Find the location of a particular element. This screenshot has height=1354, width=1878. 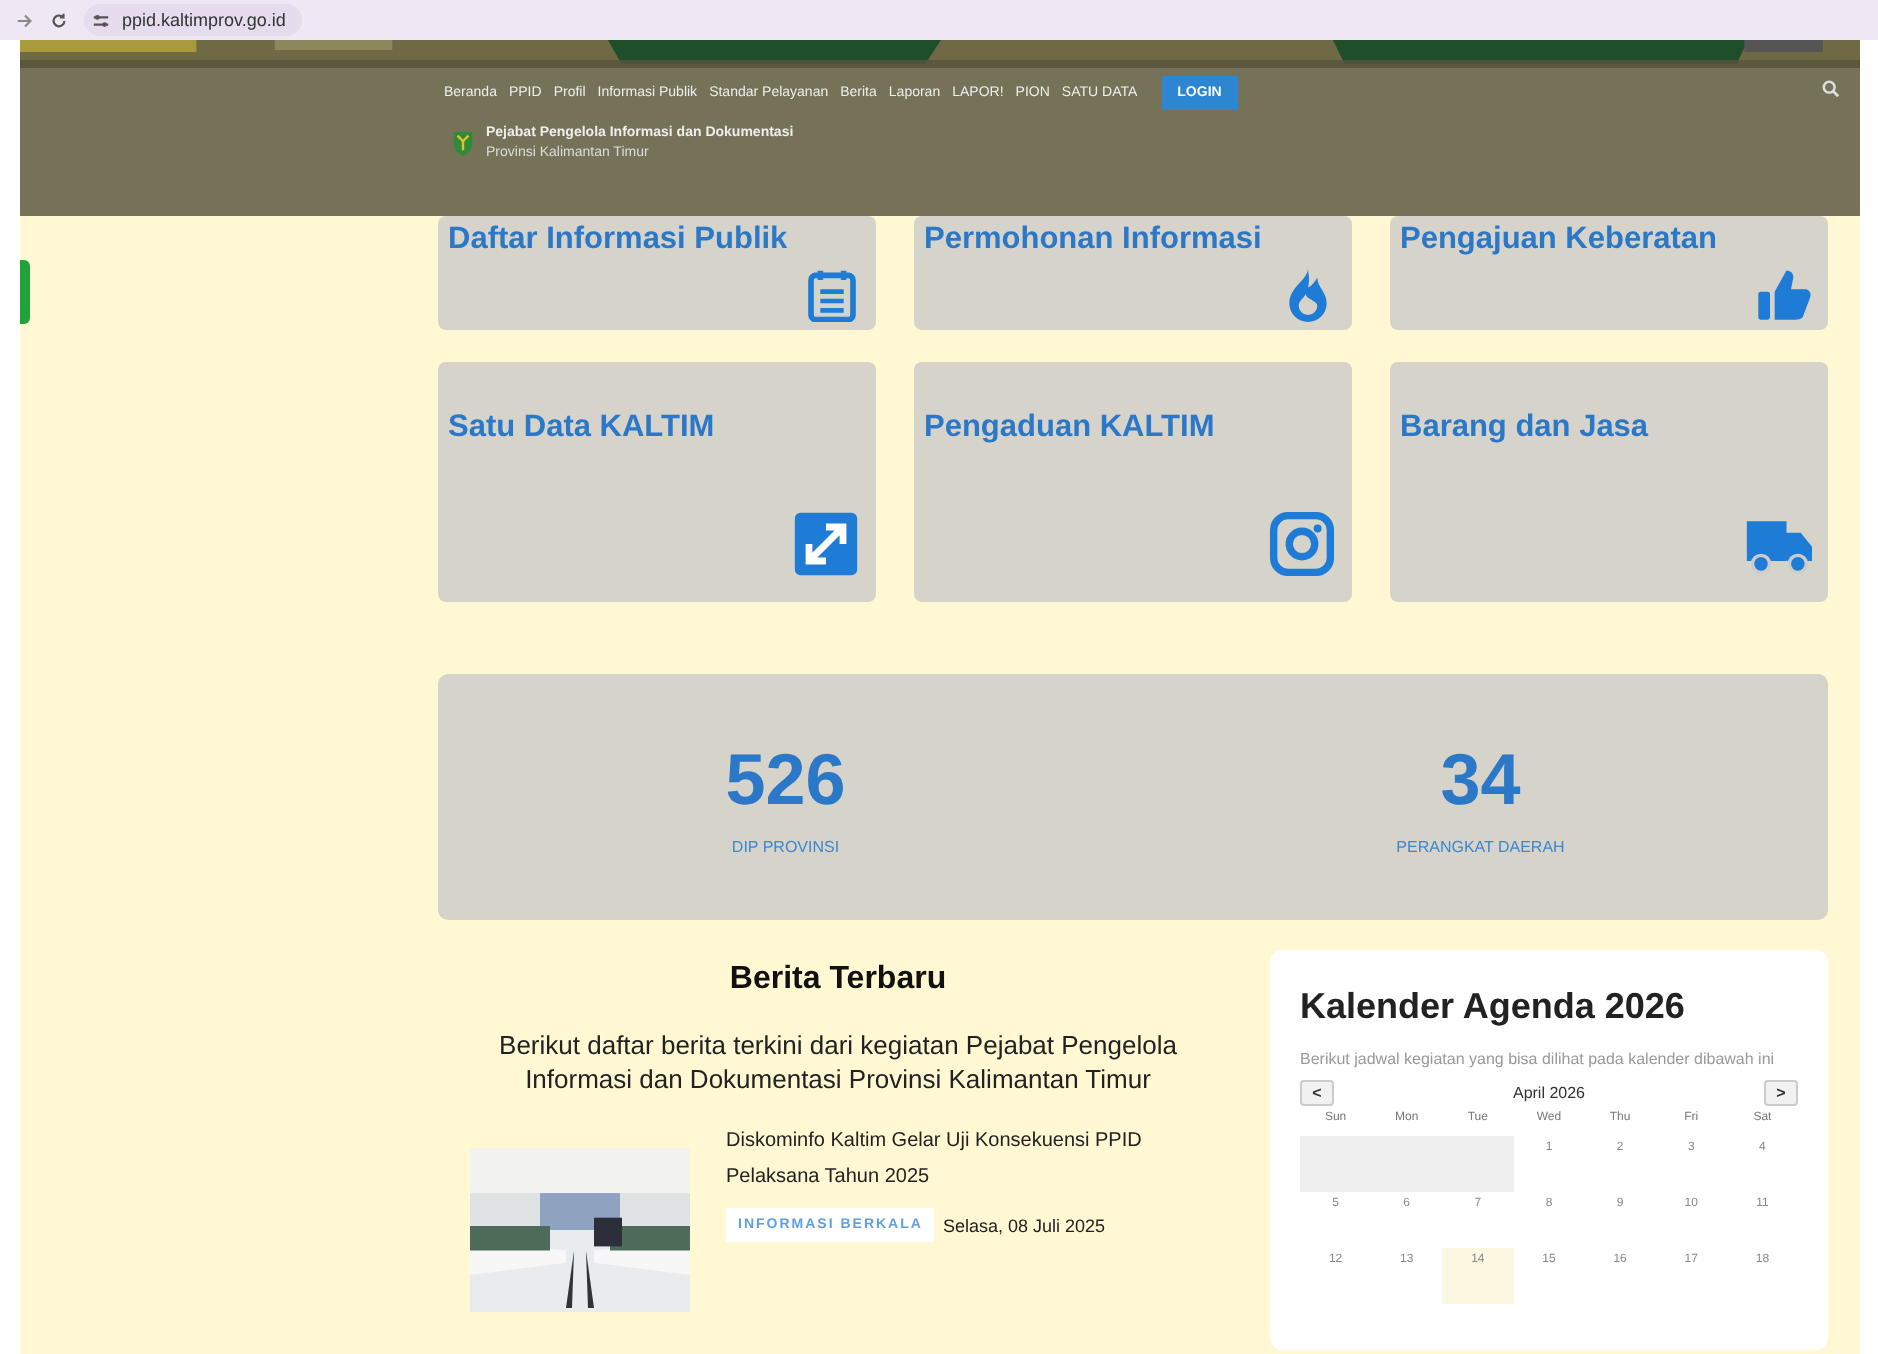

stat-label: PERANGKAT DAERAH is located at coordinates (1480, 847).